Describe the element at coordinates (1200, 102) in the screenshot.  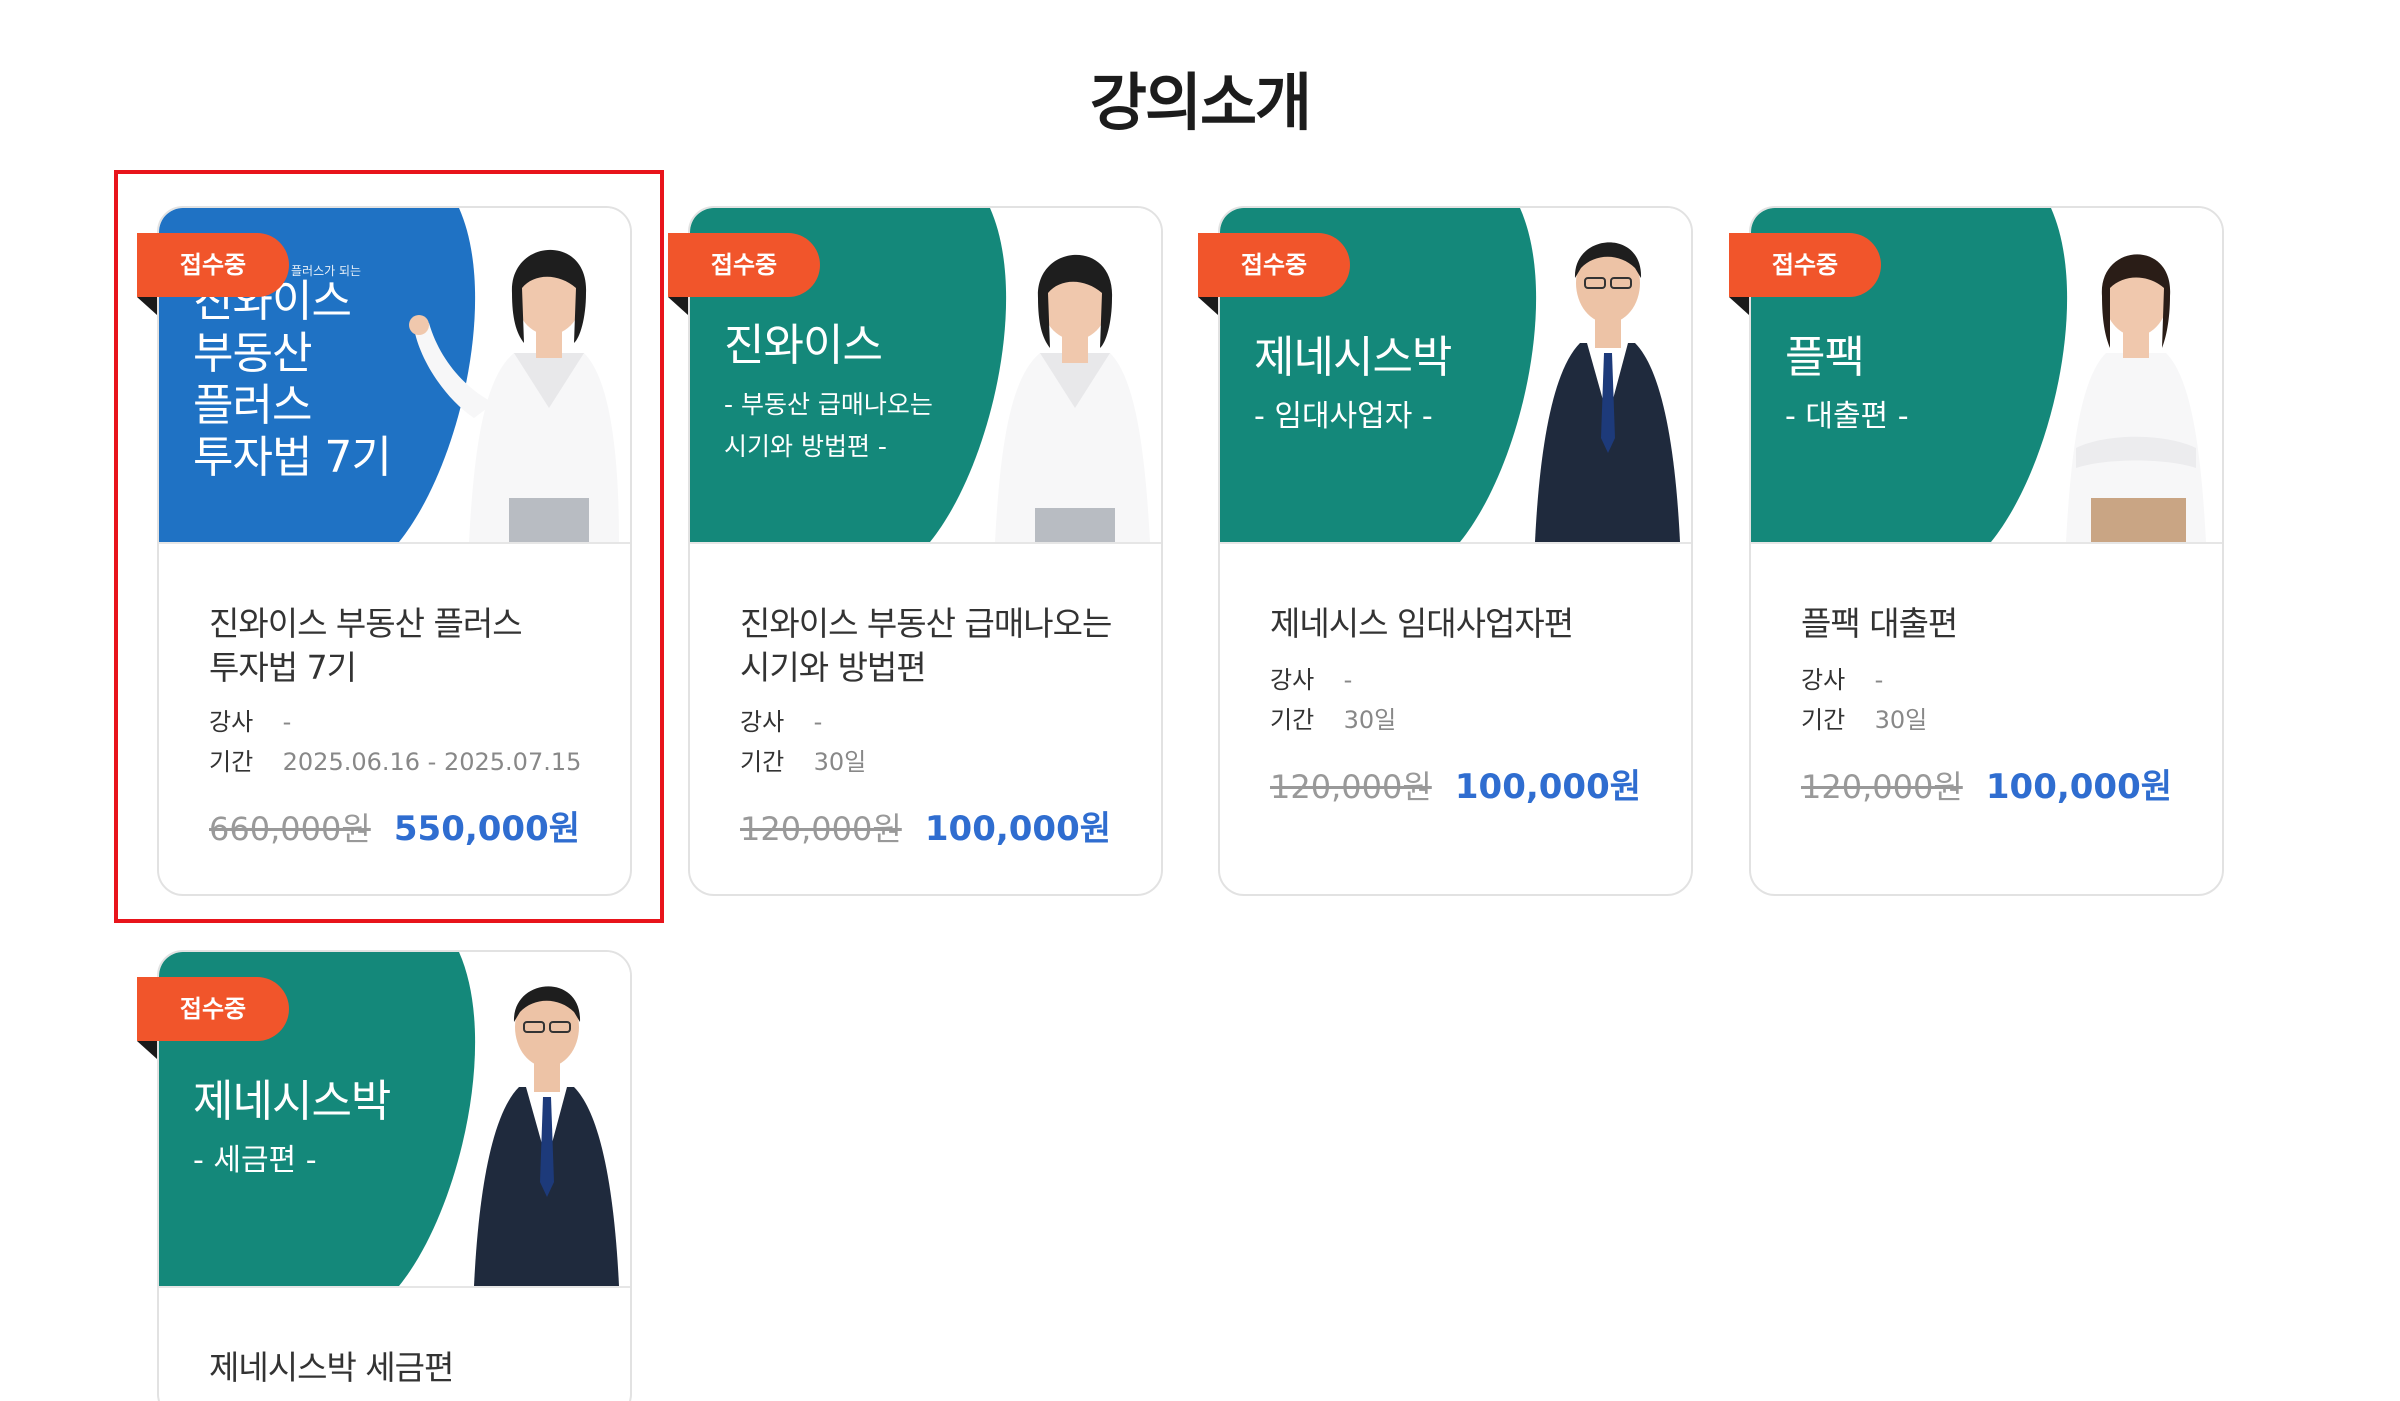
I see `section-title: 강의소개` at that location.